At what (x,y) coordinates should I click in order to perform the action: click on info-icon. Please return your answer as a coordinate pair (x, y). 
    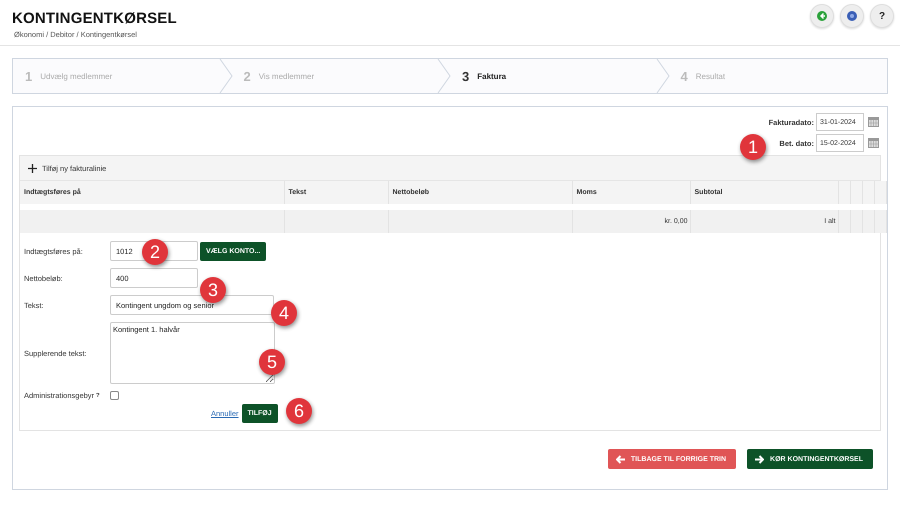
    Looking at the image, I should click on (852, 16).